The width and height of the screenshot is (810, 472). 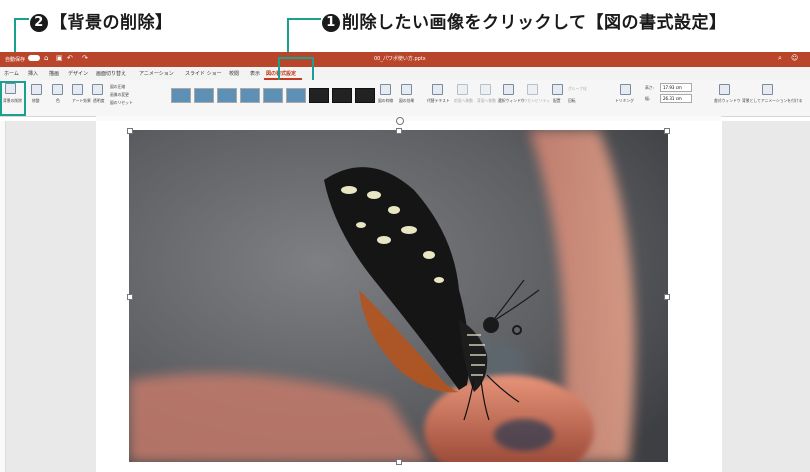 I want to click on corrections-label: 修整, so click(x=36, y=101).